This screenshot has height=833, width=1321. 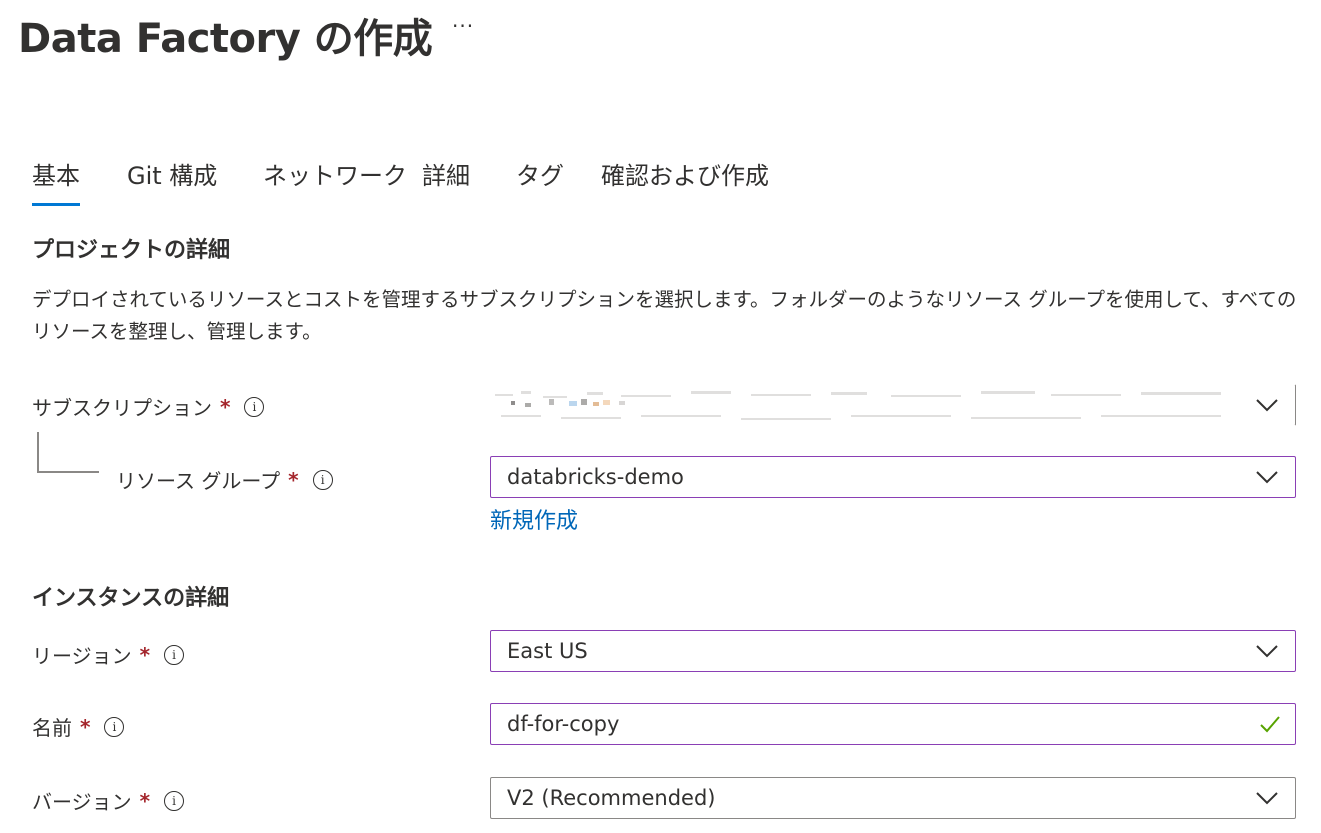 I want to click on tab-review-create: 確認および作成, so click(x=685, y=180).